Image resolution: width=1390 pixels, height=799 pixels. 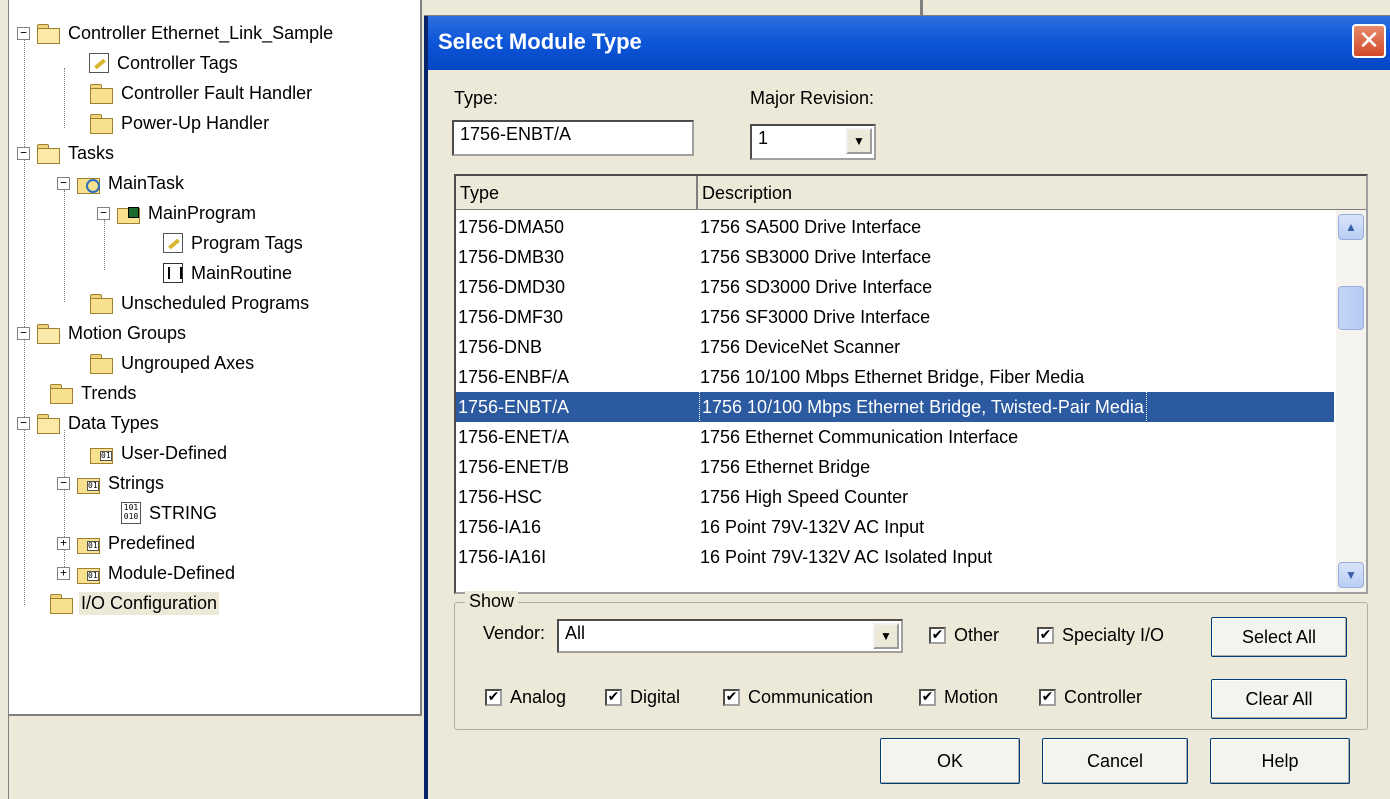 I want to click on list-item: 1756-HSC 1756 High Speed Counter, so click(x=895, y=497).